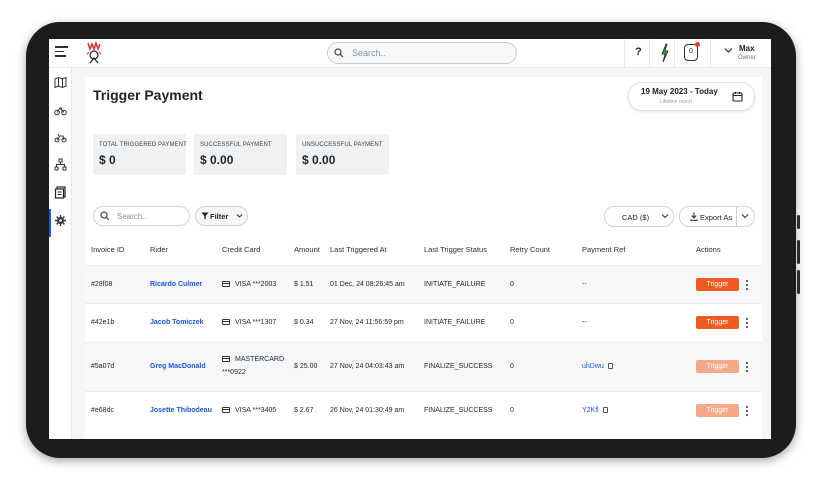 This screenshot has height=478, width=819. I want to click on last-triggered-at: 01 Dec, 24 08:26:45 am, so click(367, 284).